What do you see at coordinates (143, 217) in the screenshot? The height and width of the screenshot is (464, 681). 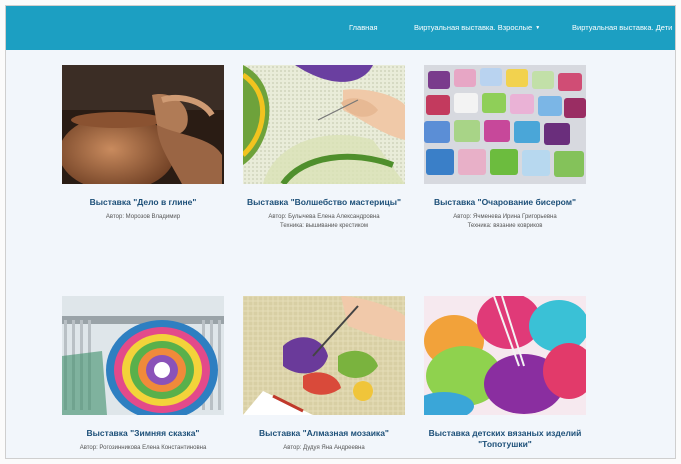 I see `exhibit-author: Автор: Морозов Владимир` at bounding box center [143, 217].